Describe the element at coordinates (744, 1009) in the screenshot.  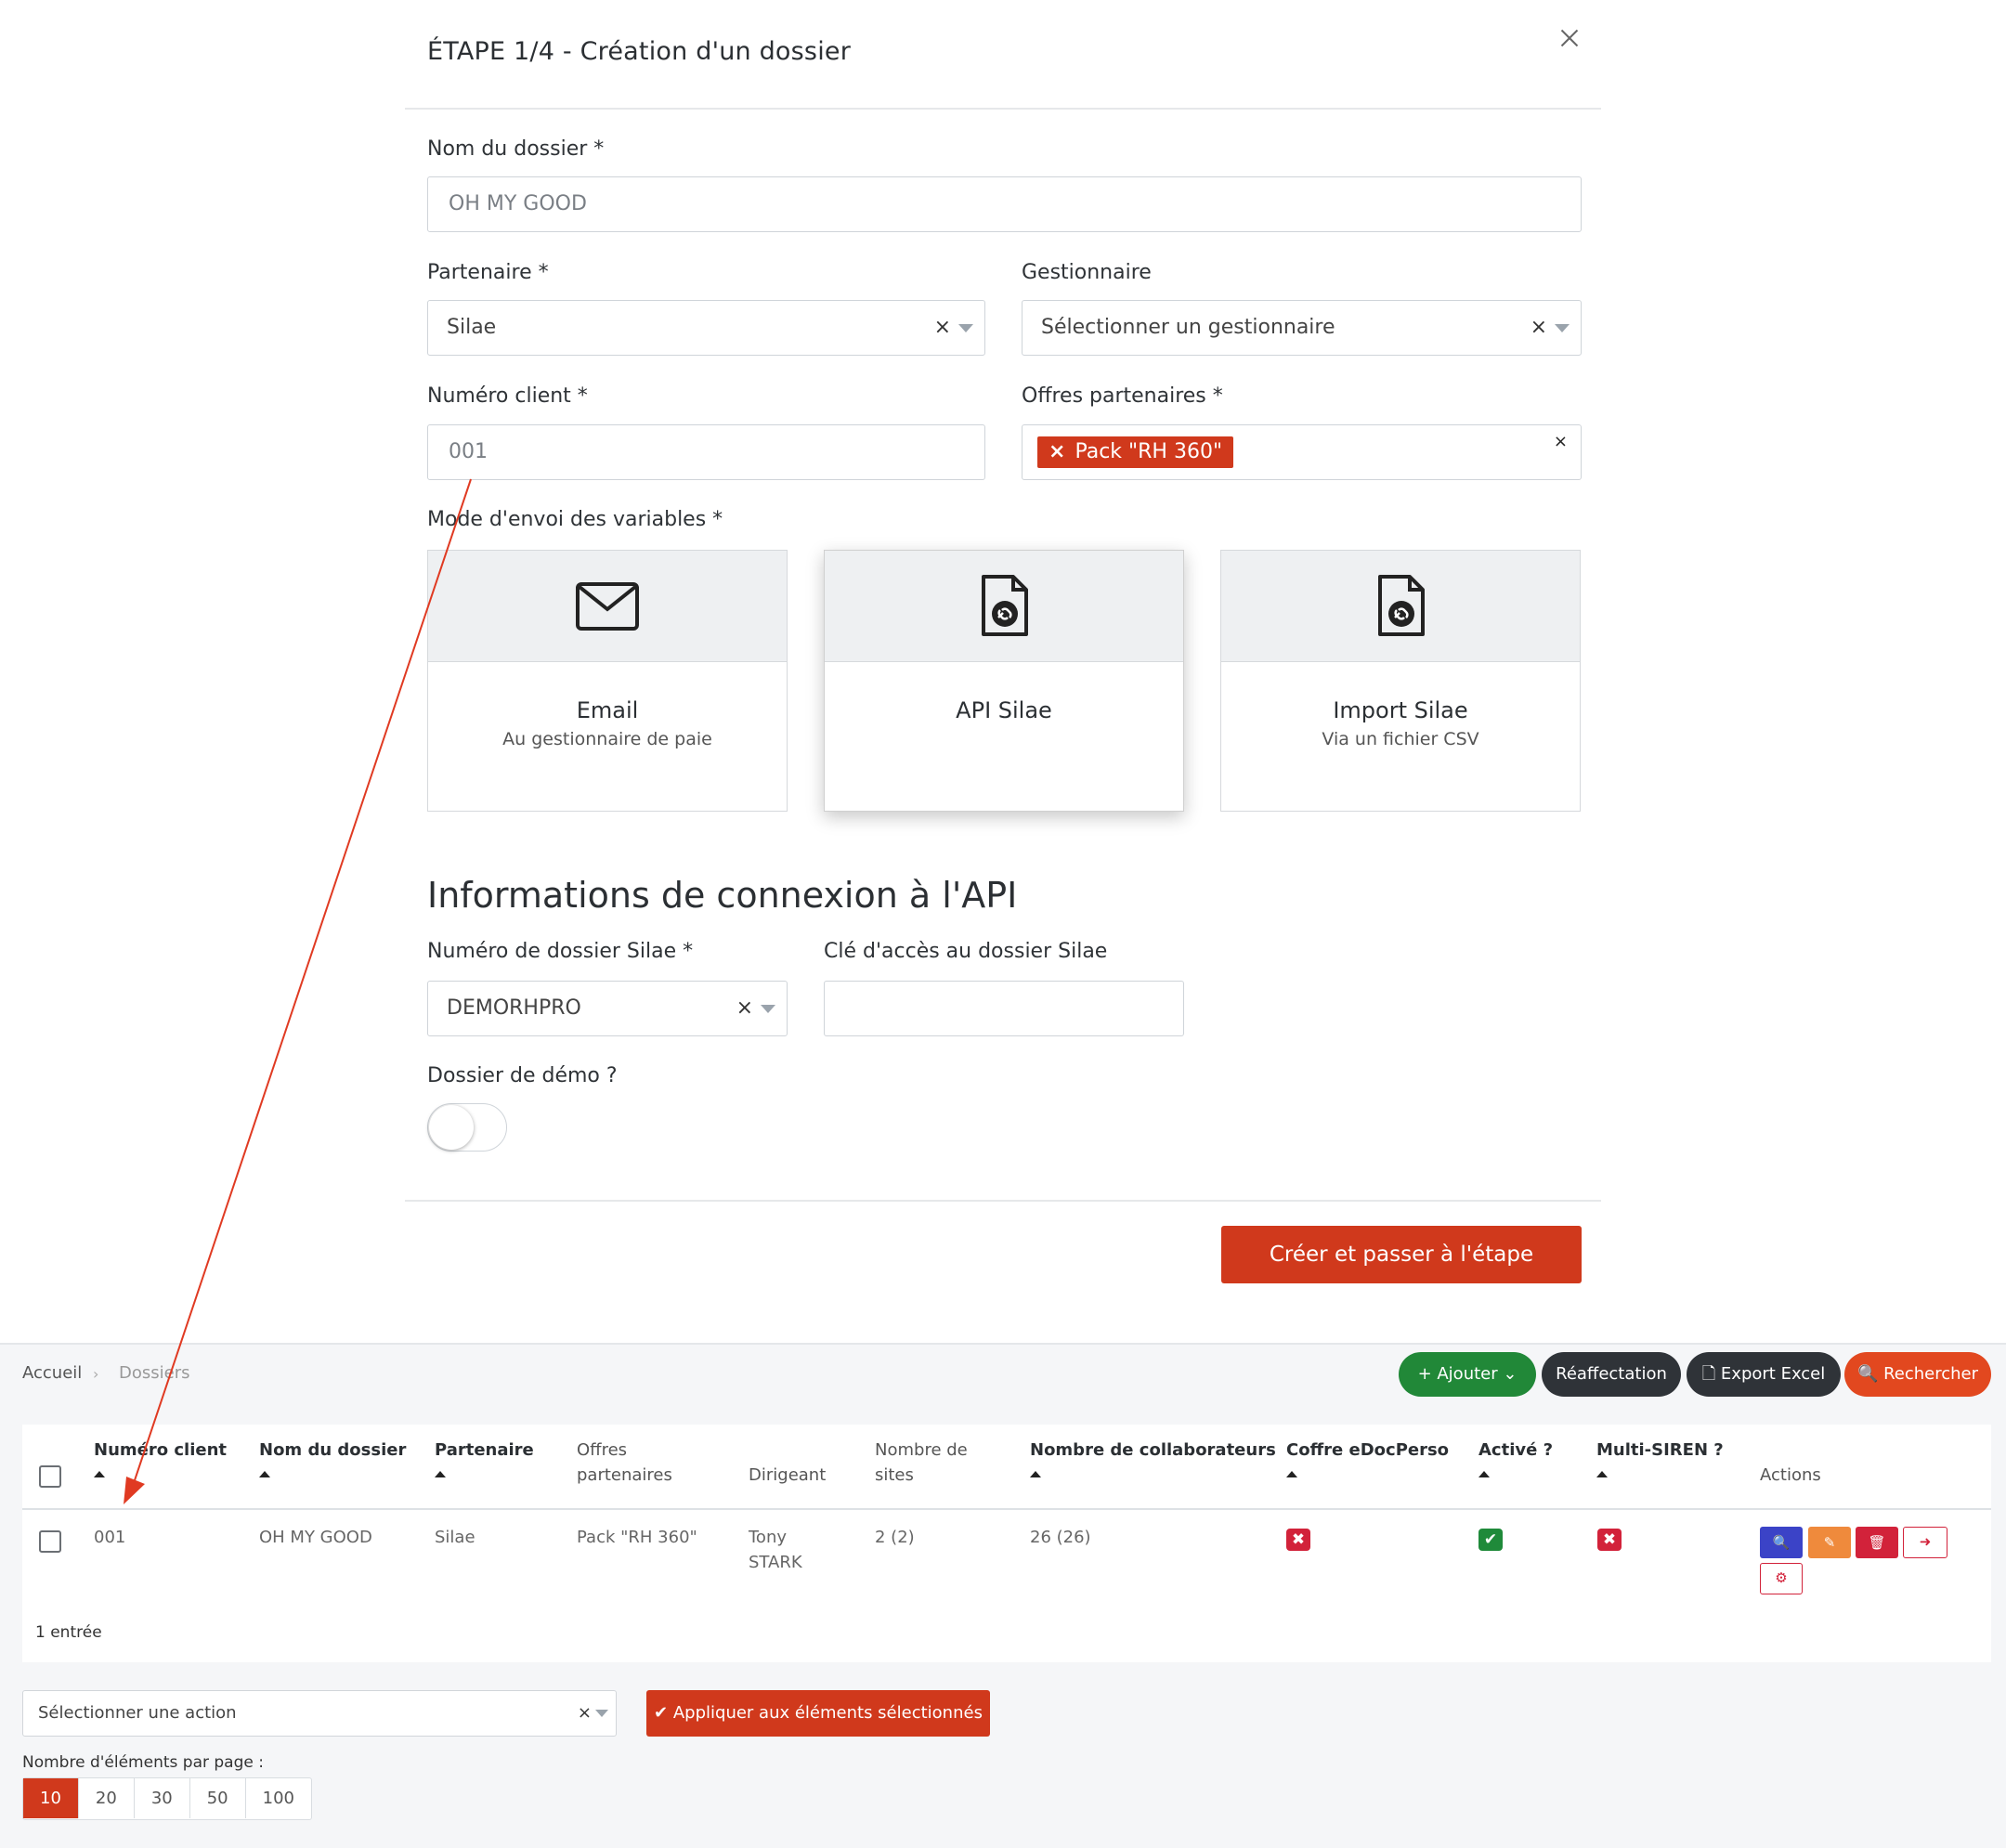
I see `silae-folder-clear-icon: ×` at that location.